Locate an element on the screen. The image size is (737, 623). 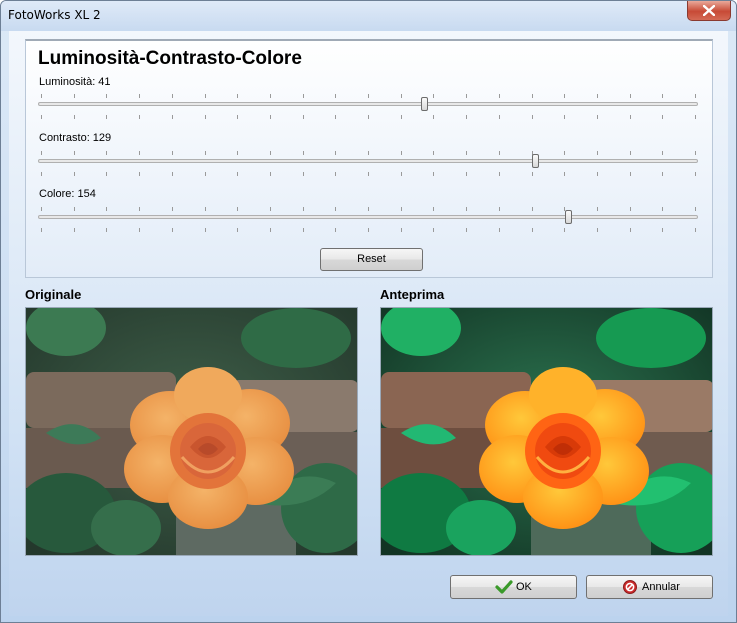
ok-label: OK is located at coordinates (524, 587).